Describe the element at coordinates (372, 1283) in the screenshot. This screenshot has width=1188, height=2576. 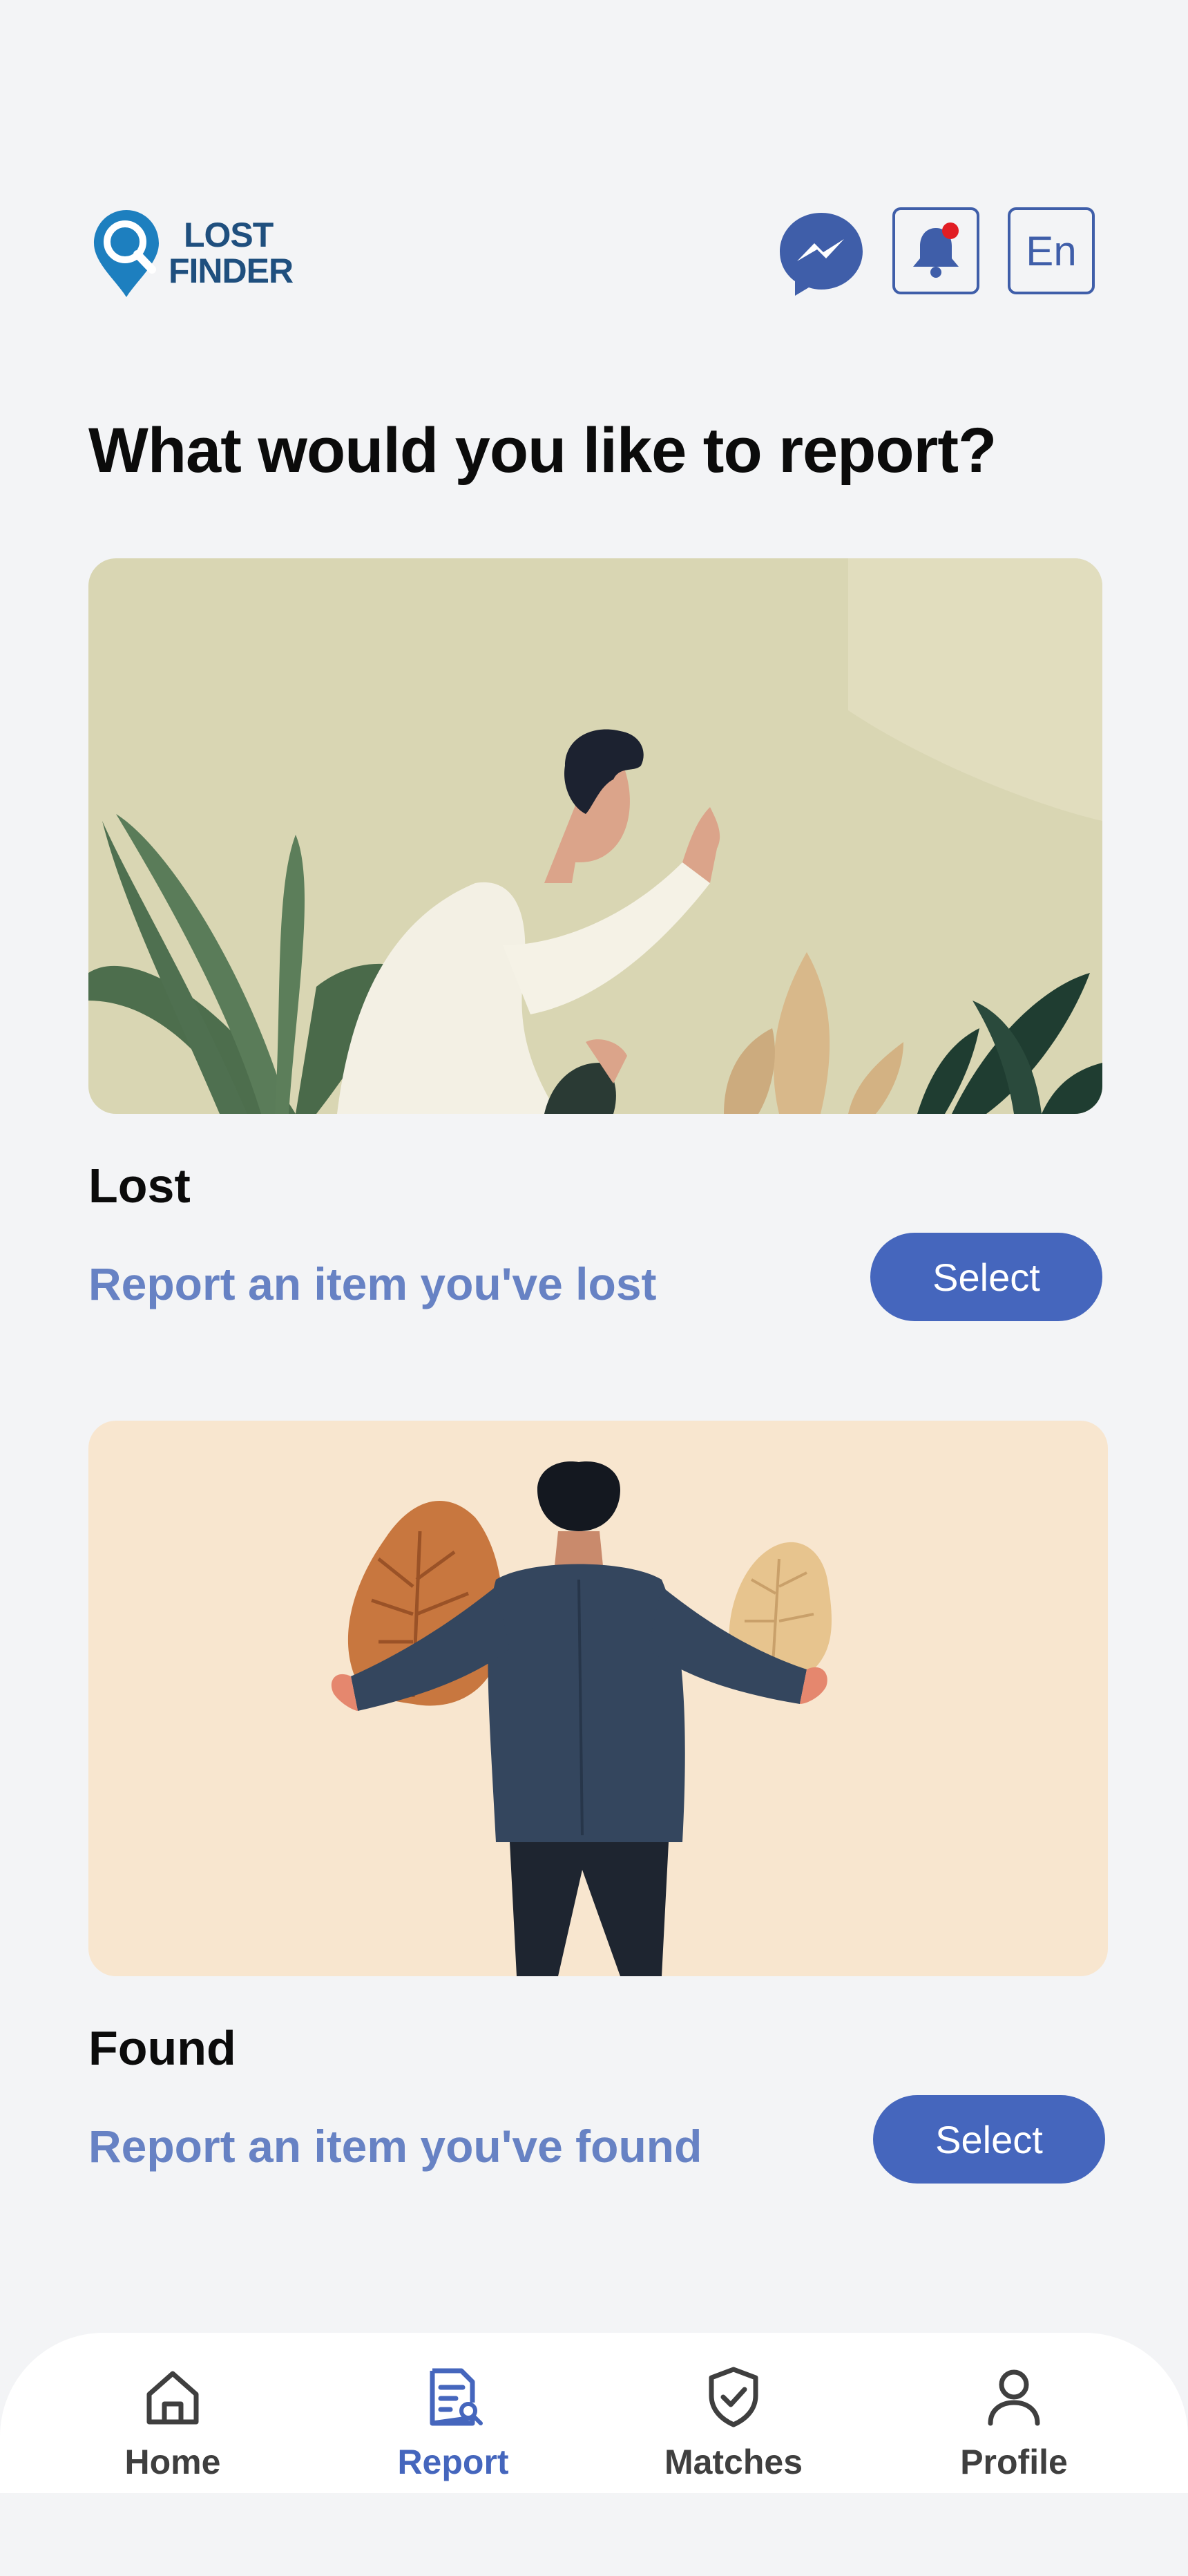
I see `lost-card-subtitle: Report an item you've lost` at that location.